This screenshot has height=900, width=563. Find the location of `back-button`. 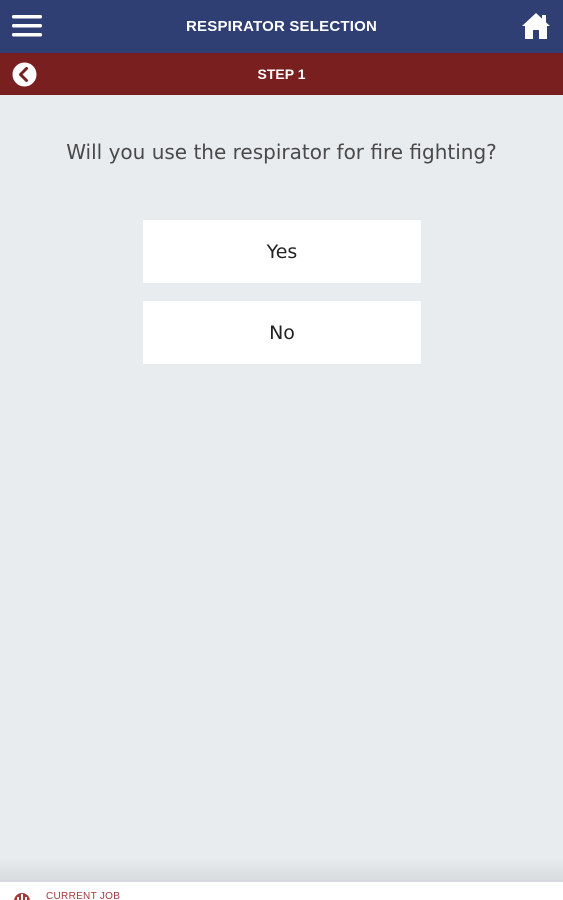

back-button is located at coordinates (24, 74).